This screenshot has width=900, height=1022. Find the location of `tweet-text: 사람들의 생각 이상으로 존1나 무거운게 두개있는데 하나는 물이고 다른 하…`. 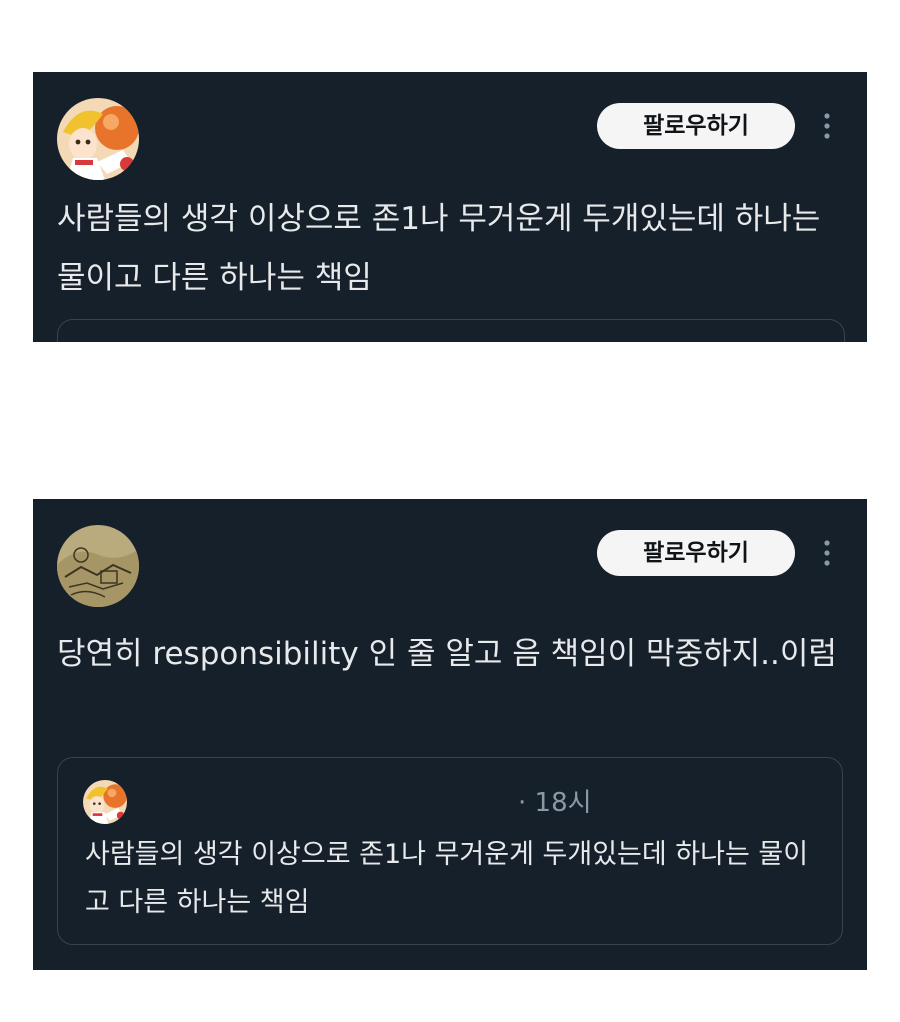

tweet-text: 사람들의 생각 이상으로 존1나 무거운게 두개있는데 하나는 물이고 다른 하… is located at coordinates (439, 248).